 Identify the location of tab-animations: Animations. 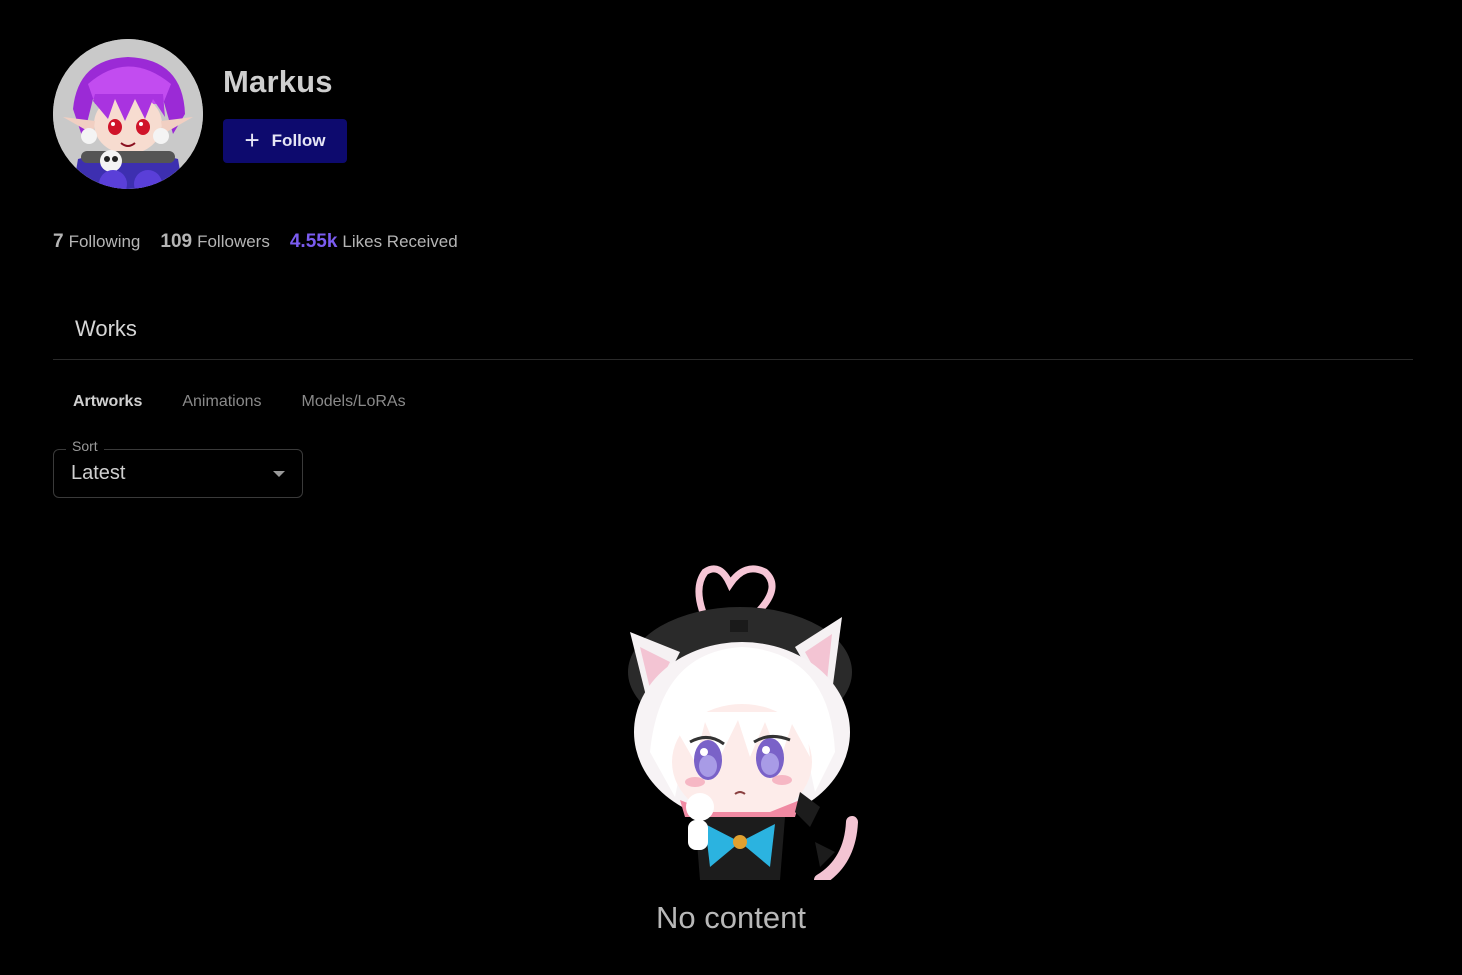
(221, 402).